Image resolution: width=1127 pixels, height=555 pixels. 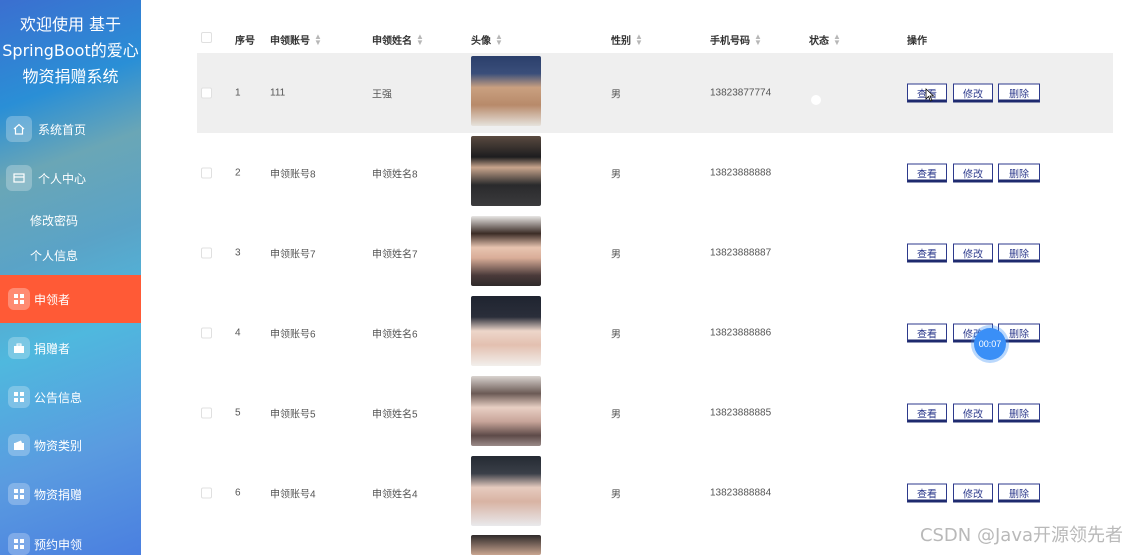 I want to click on row-phone: 13823888887, so click(x=741, y=253).